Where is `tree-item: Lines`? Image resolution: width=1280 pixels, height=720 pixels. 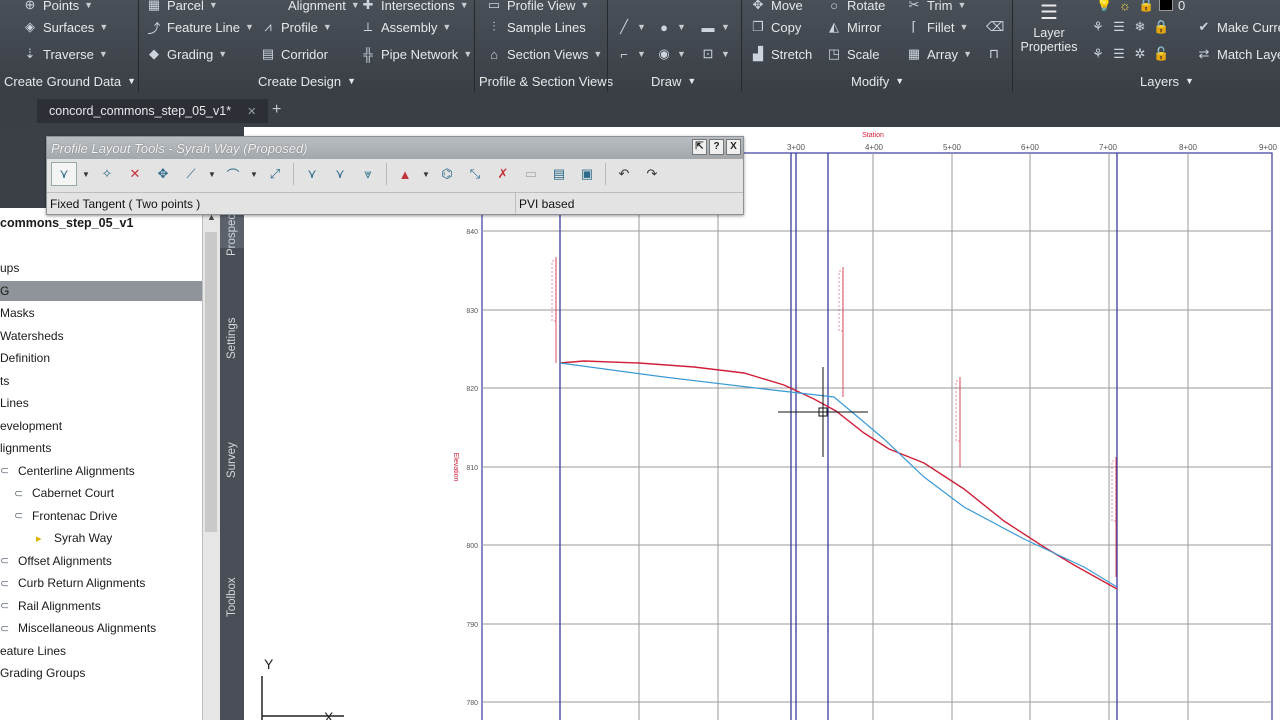 tree-item: Lines is located at coordinates (14, 403).